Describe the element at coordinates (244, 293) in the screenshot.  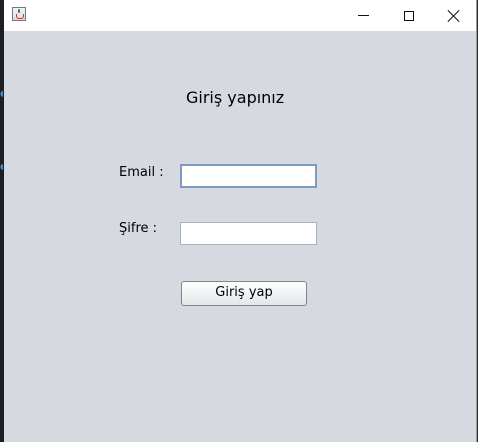
I see `login-button: Giriş yap` at that location.